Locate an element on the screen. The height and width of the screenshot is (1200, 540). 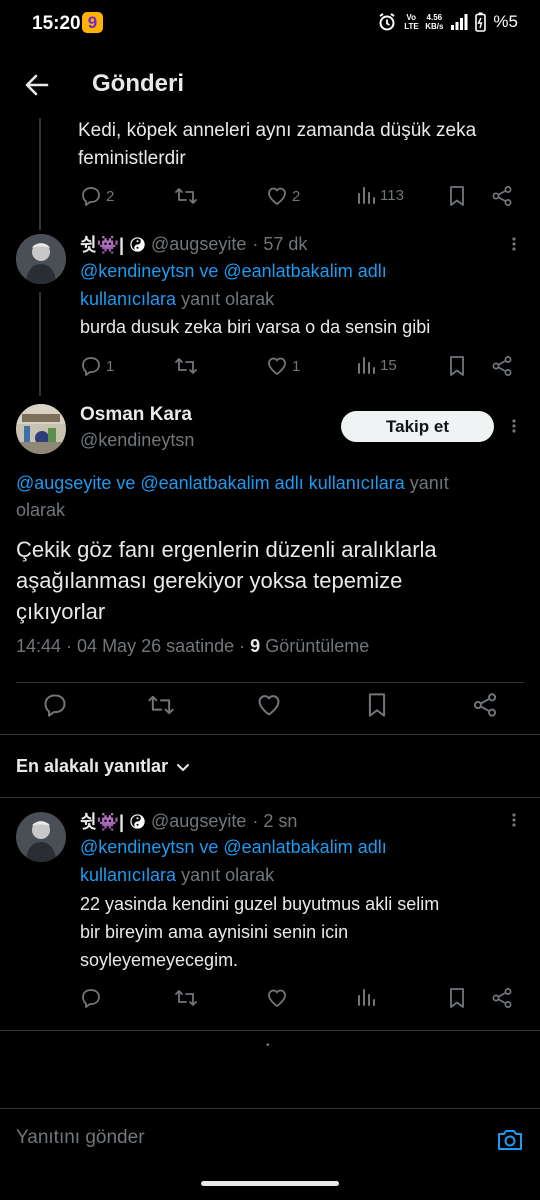
camera-button is located at coordinates (510, 1140).